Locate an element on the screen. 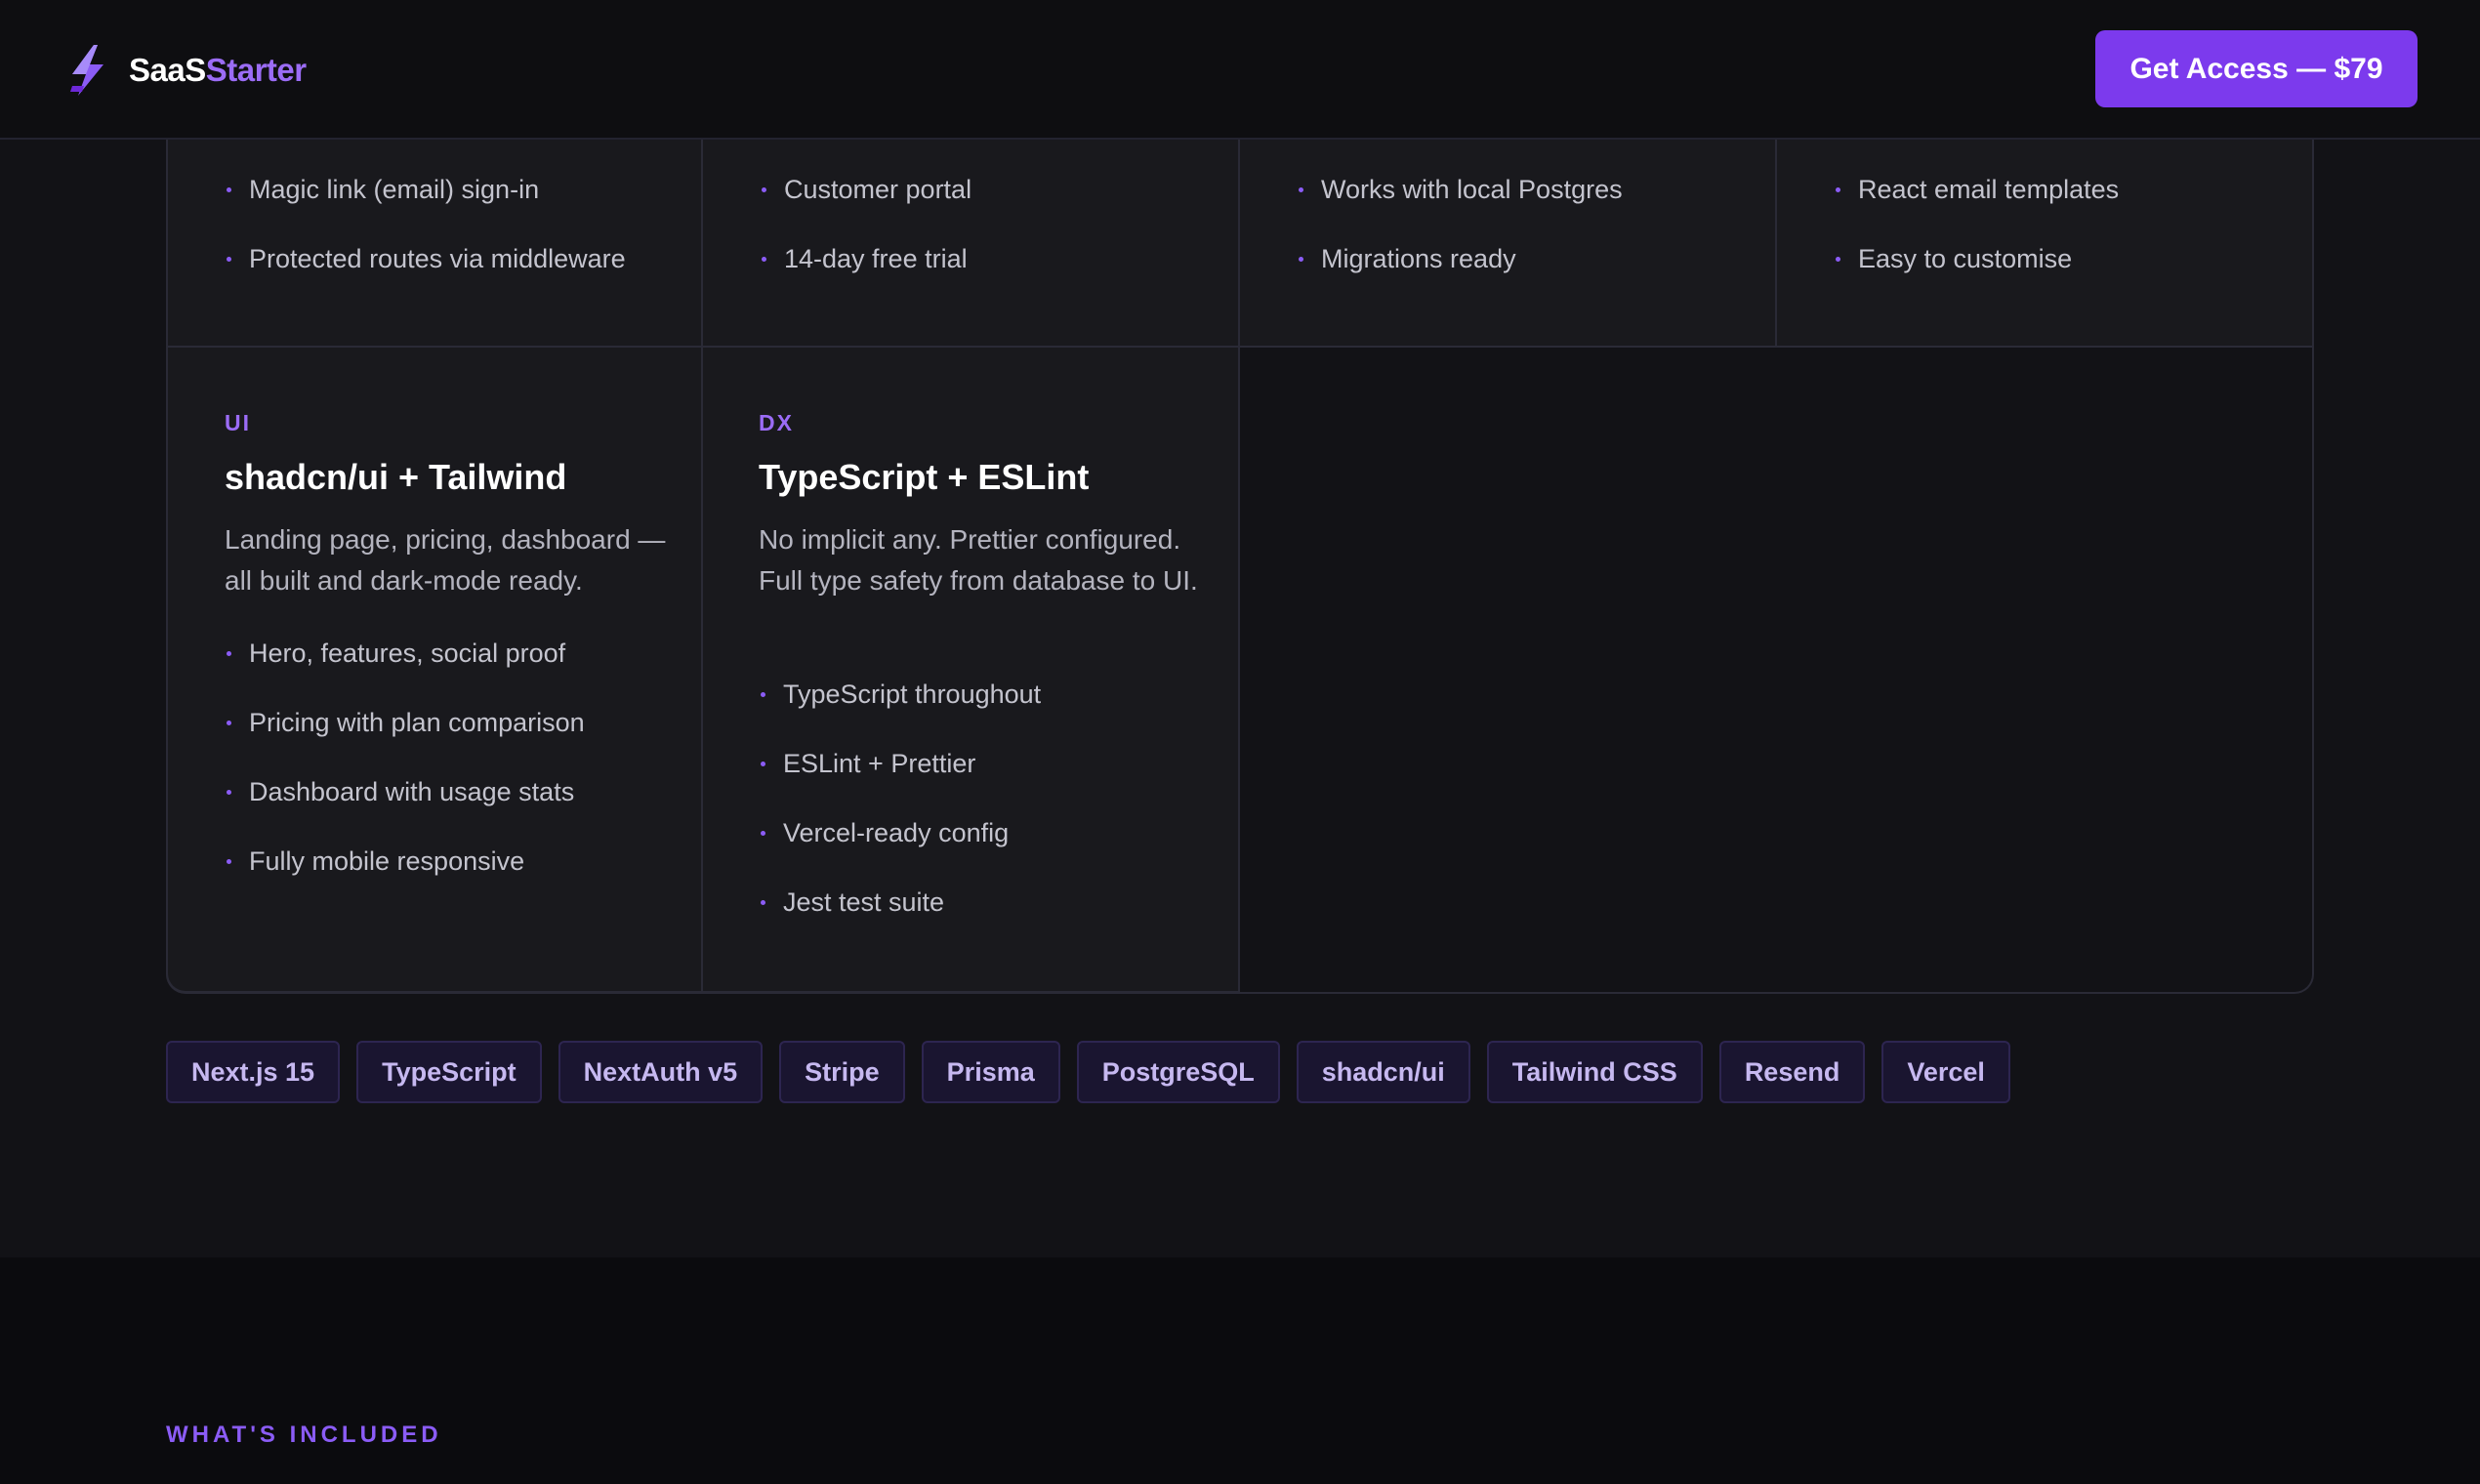 Image resolution: width=2480 pixels, height=1484 pixels. bullet-text: Works with local Postgres is located at coordinates (1472, 190).